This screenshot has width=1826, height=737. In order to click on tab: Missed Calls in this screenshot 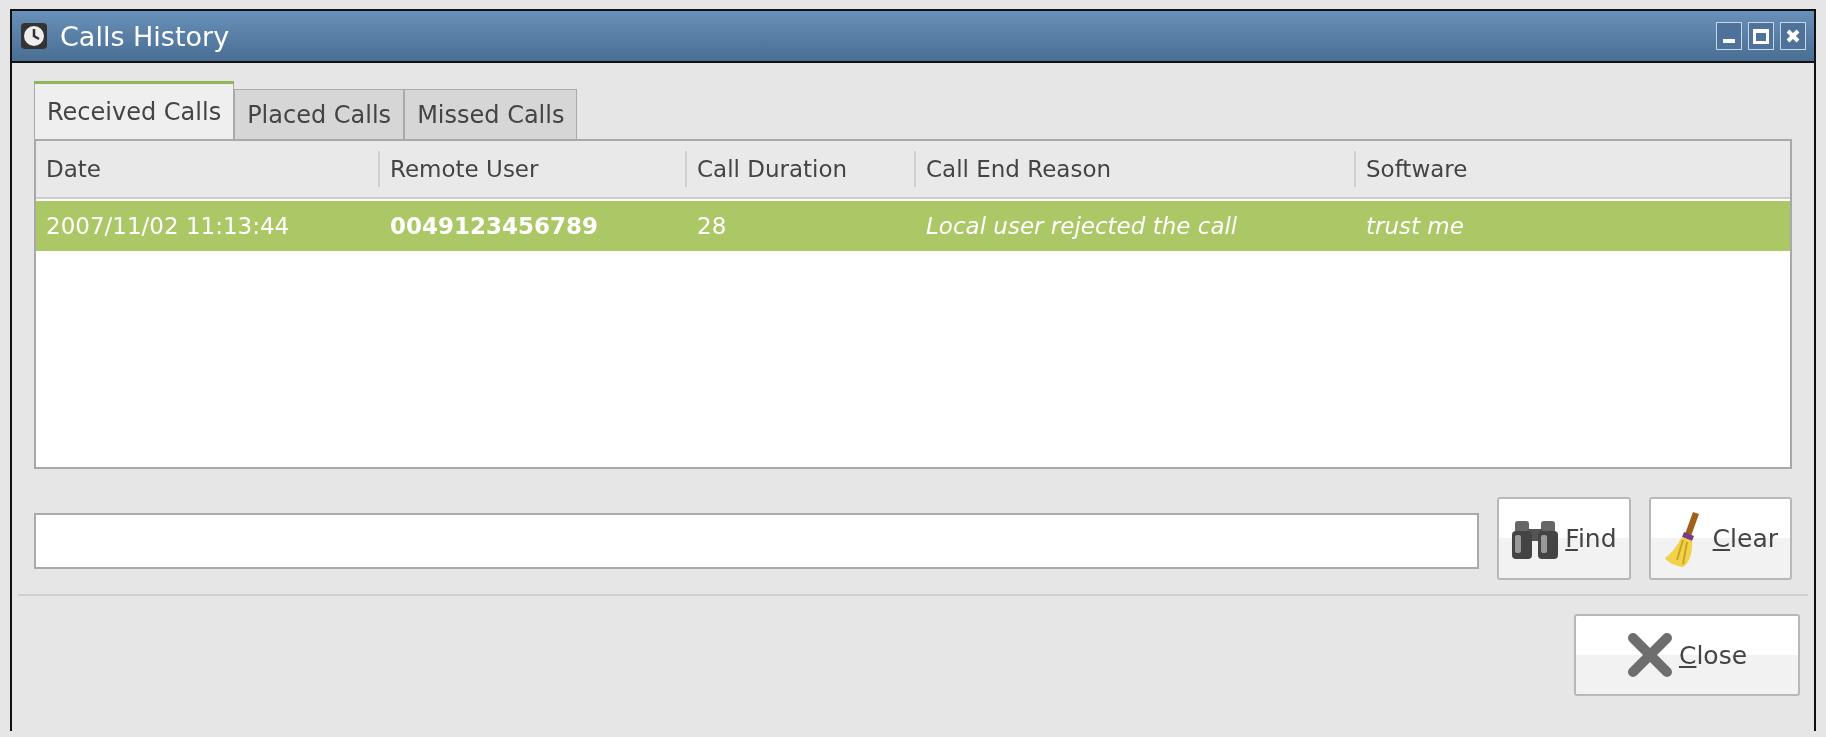, I will do `click(491, 114)`.